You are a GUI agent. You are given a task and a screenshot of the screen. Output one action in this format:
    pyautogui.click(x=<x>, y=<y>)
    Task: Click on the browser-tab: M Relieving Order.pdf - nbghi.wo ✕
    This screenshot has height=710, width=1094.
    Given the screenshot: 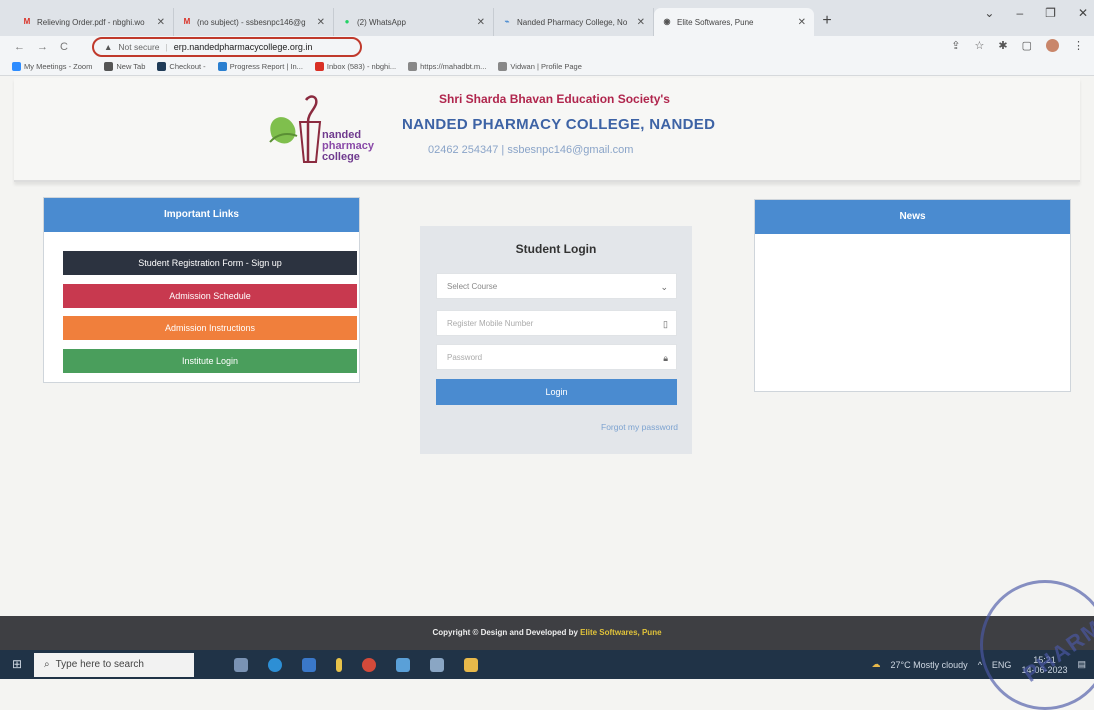 What is the action you would take?
    pyautogui.click(x=94, y=22)
    